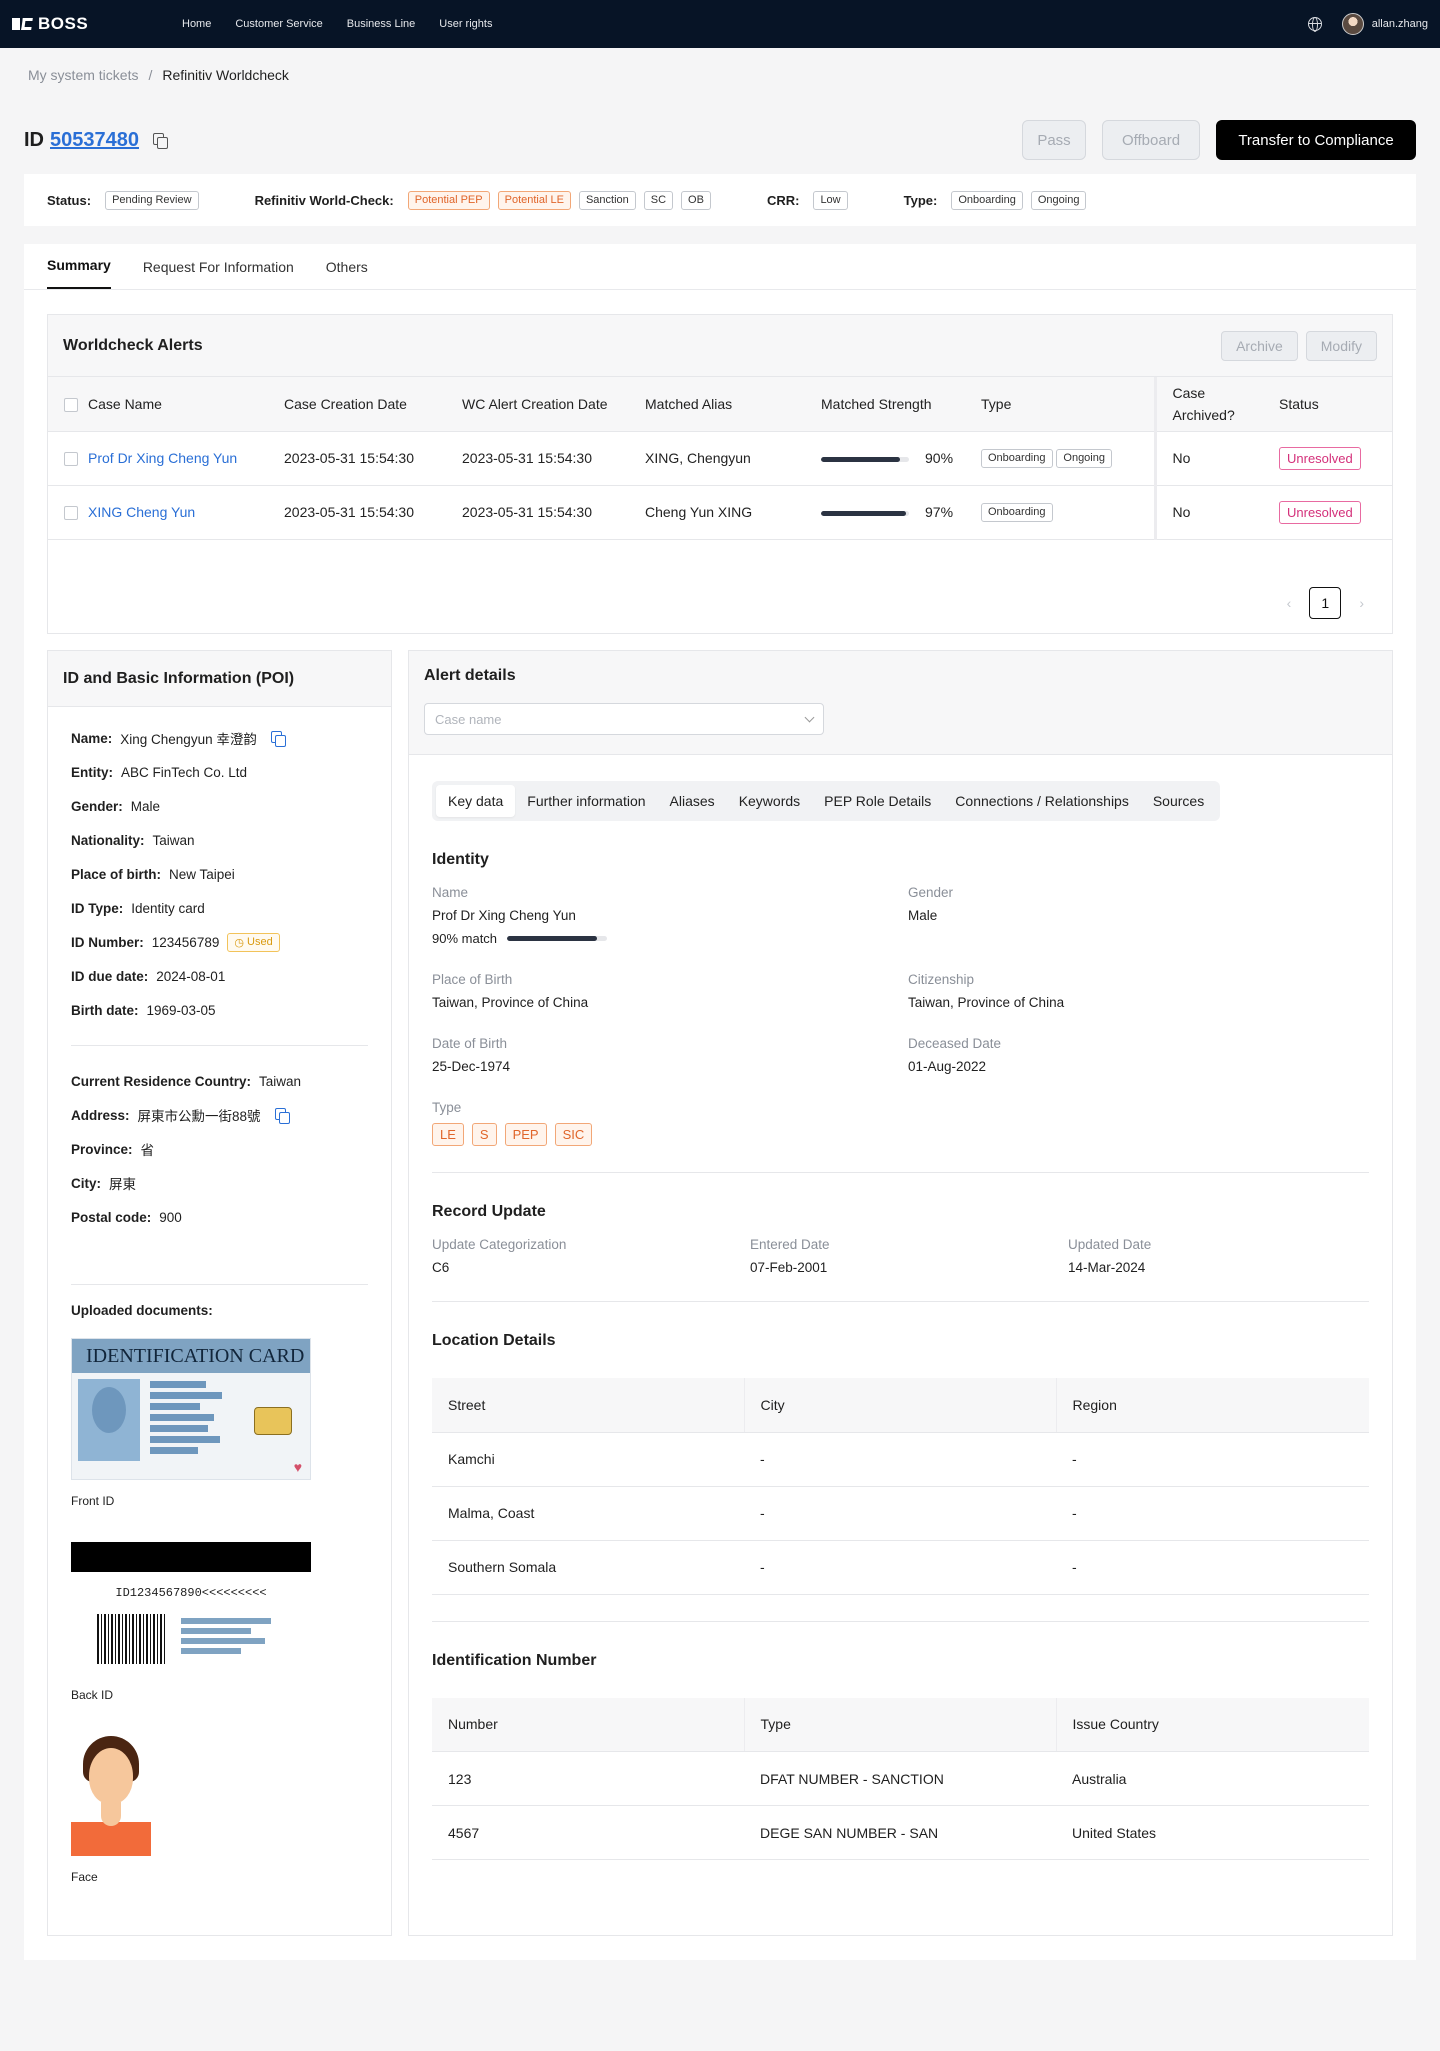 Image resolution: width=1440 pixels, height=2051 pixels. What do you see at coordinates (92, 1695) in the screenshot?
I see `back-id-caption: Back ID` at bounding box center [92, 1695].